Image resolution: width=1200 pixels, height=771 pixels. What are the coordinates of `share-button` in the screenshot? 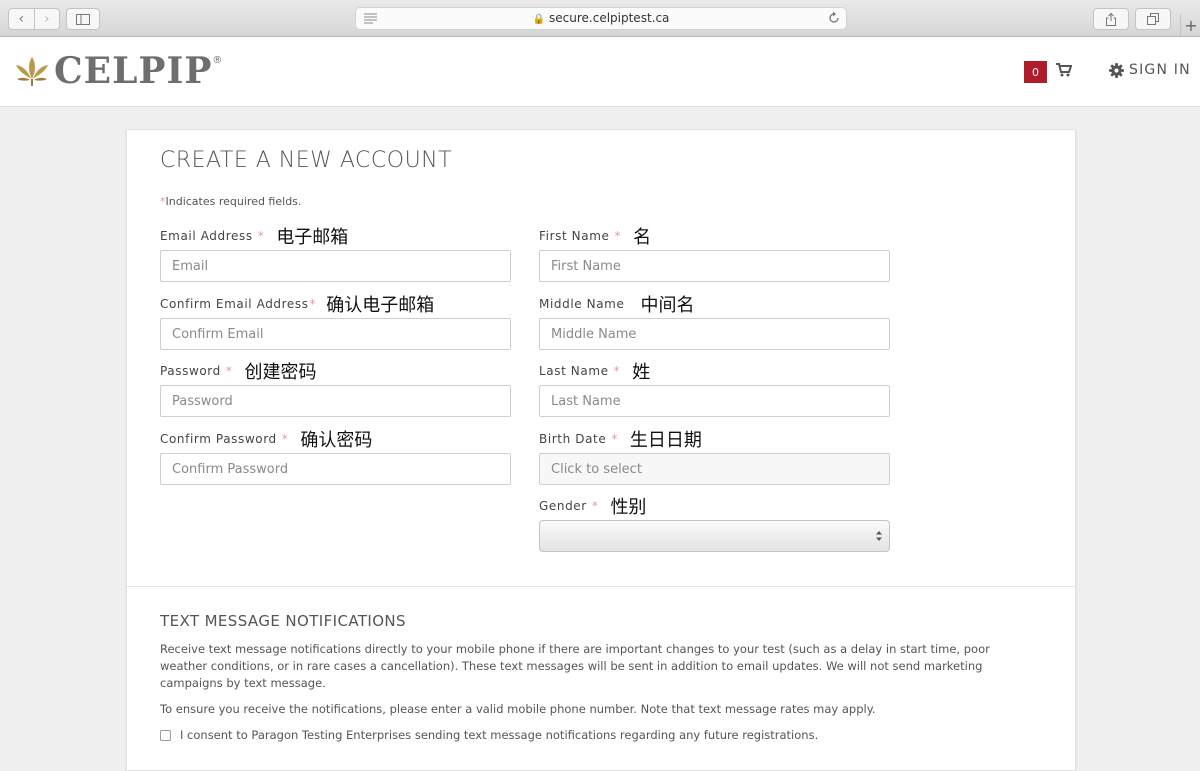 It's located at (1111, 19).